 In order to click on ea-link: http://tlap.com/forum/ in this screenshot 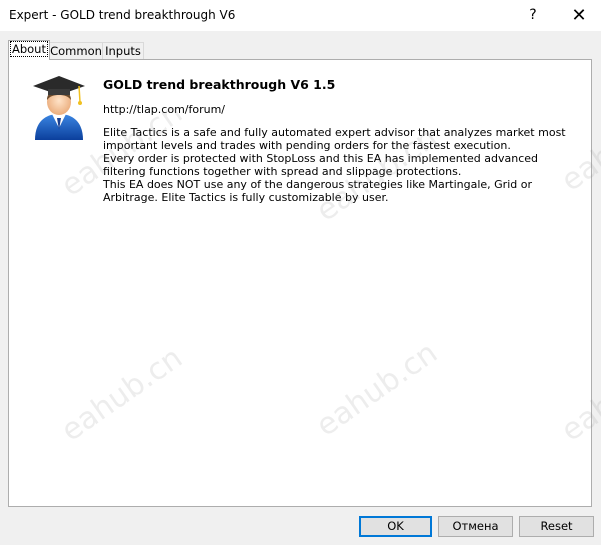, I will do `click(164, 109)`.